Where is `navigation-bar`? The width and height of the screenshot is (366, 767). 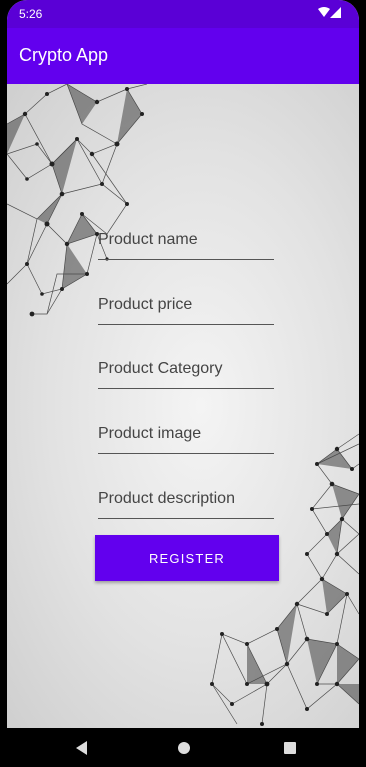
navigation-bar is located at coordinates (183, 747).